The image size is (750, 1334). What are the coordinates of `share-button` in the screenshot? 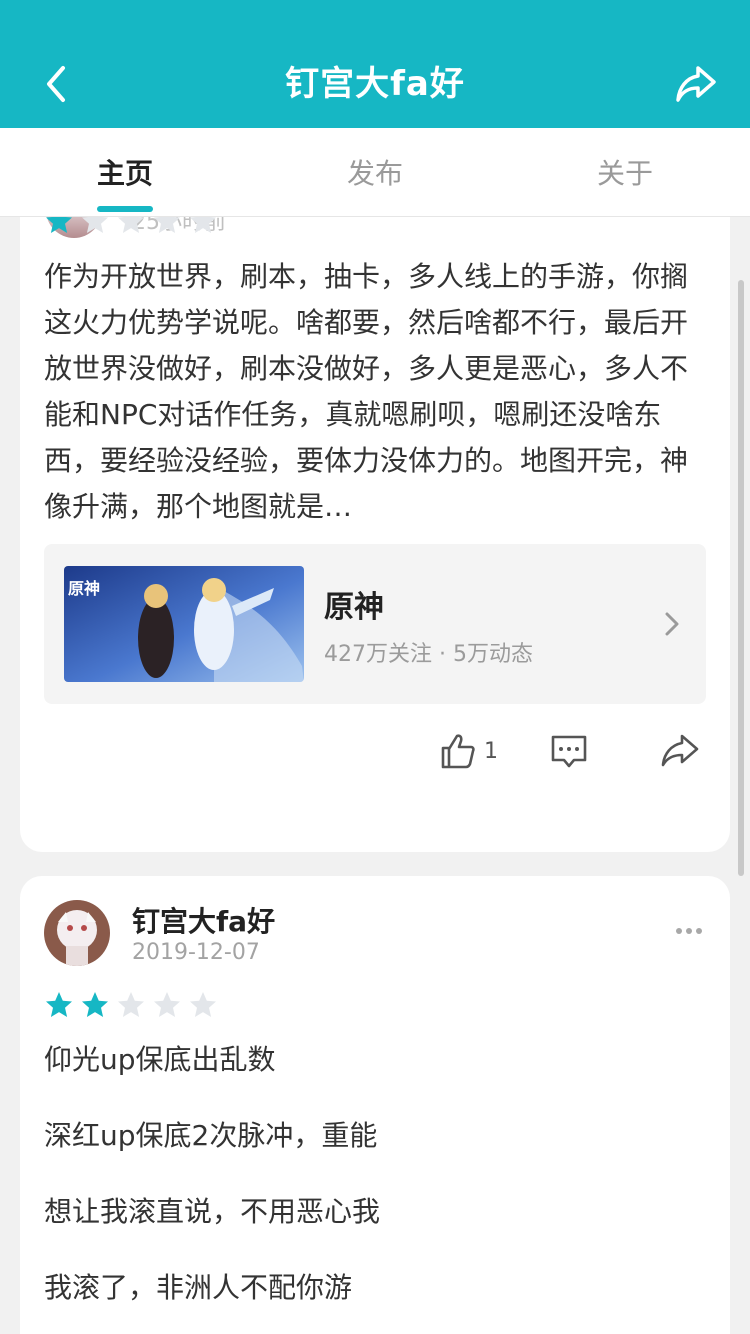 It's located at (696, 84).